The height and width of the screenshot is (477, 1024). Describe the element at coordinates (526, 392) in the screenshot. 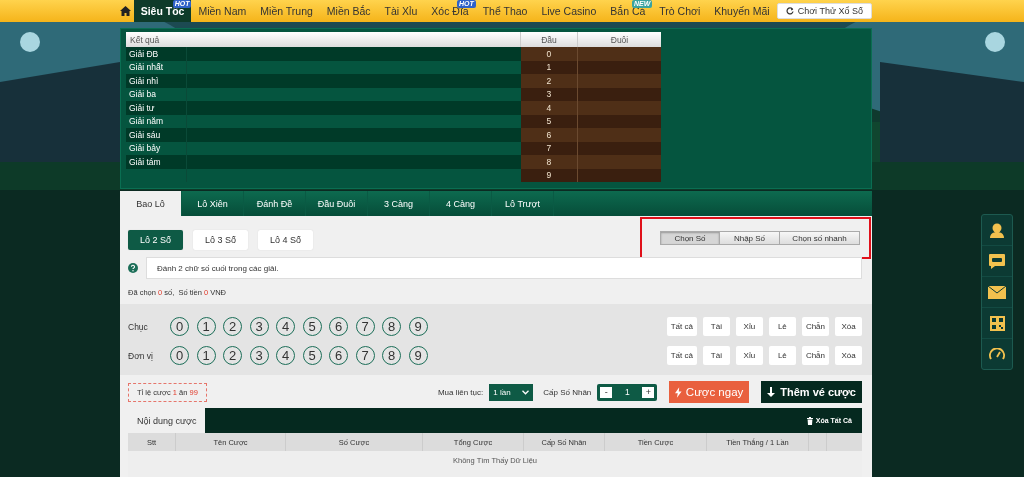

I see `chevron-icon` at that location.